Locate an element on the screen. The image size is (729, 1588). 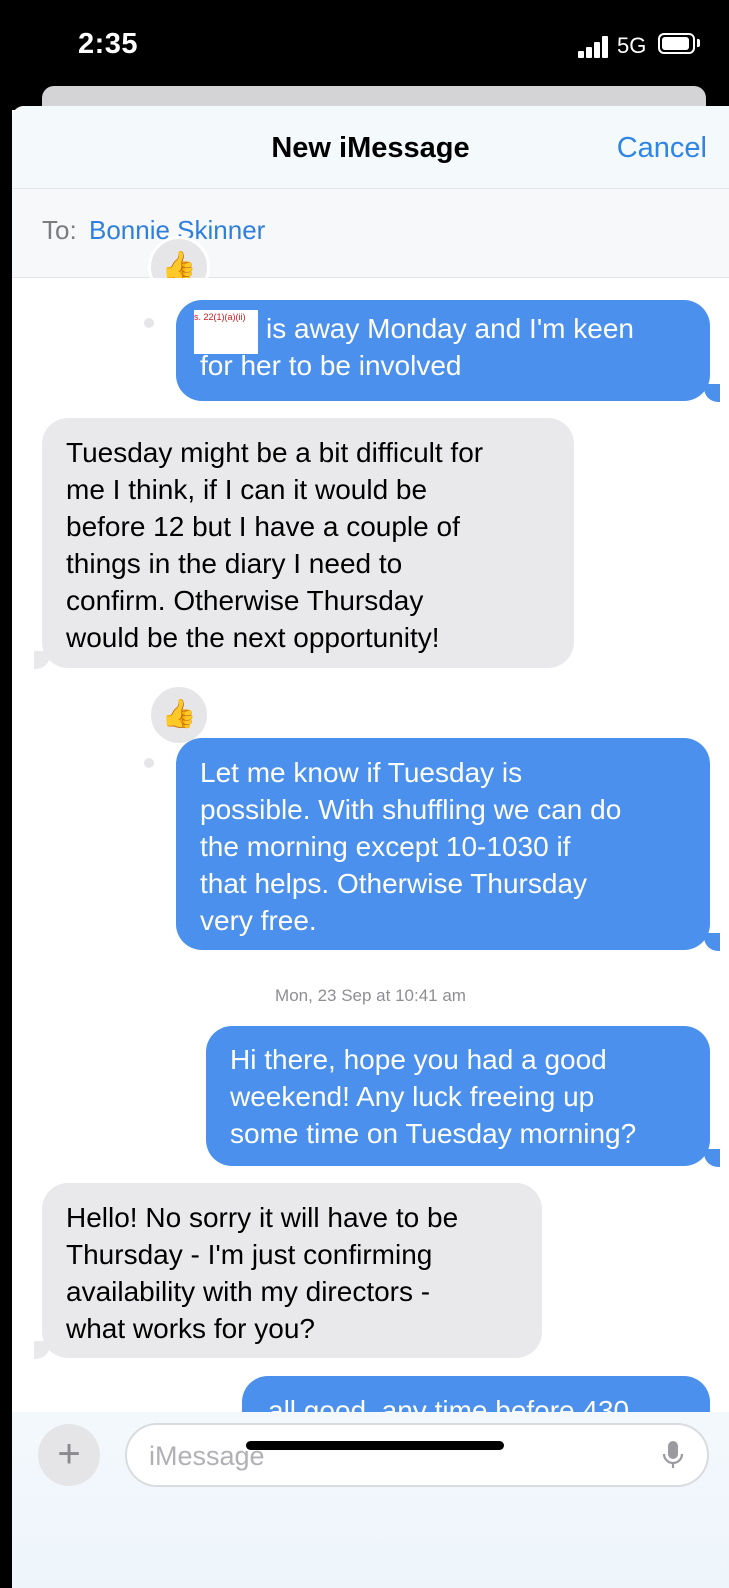
to-label: To: is located at coordinates (59, 230).